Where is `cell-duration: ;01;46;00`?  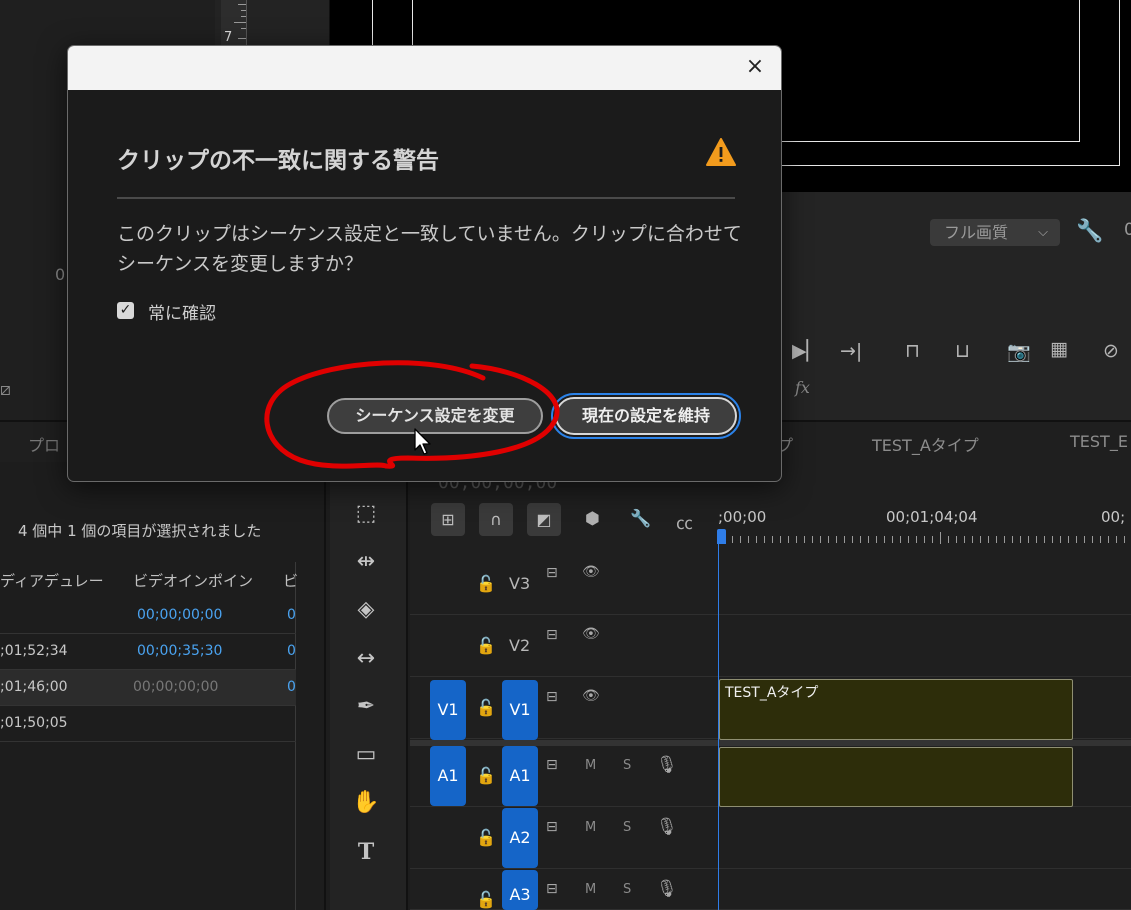 cell-duration: ;01;46;00 is located at coordinates (34, 687).